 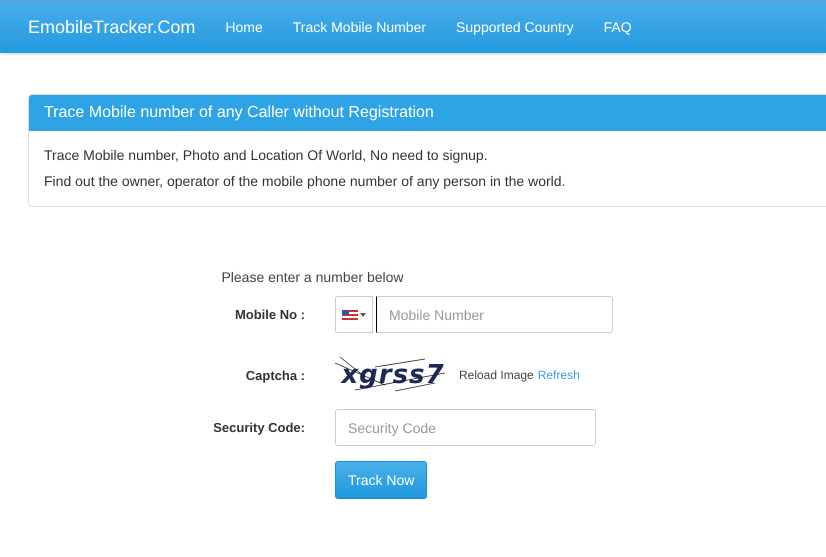 I want to click on form-intro: Please enter a number below, so click(x=312, y=277).